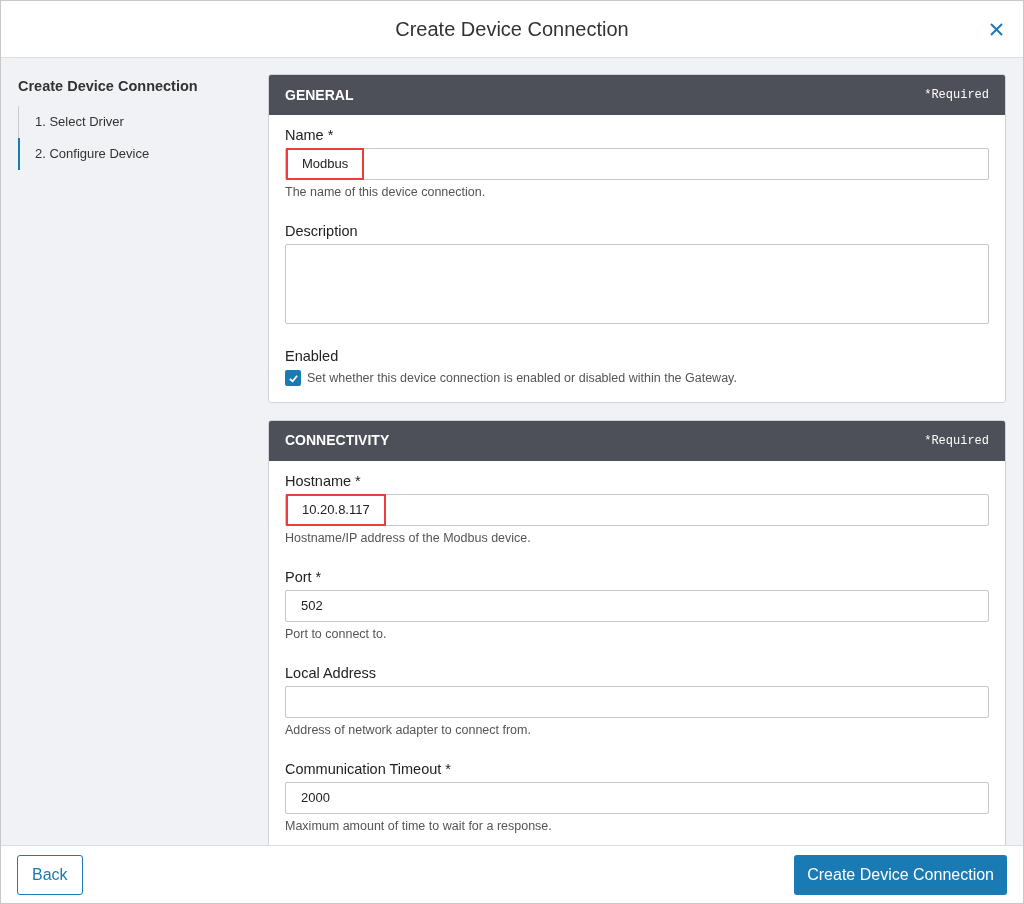  I want to click on field-hint: The name of this device connection., so click(386, 192).